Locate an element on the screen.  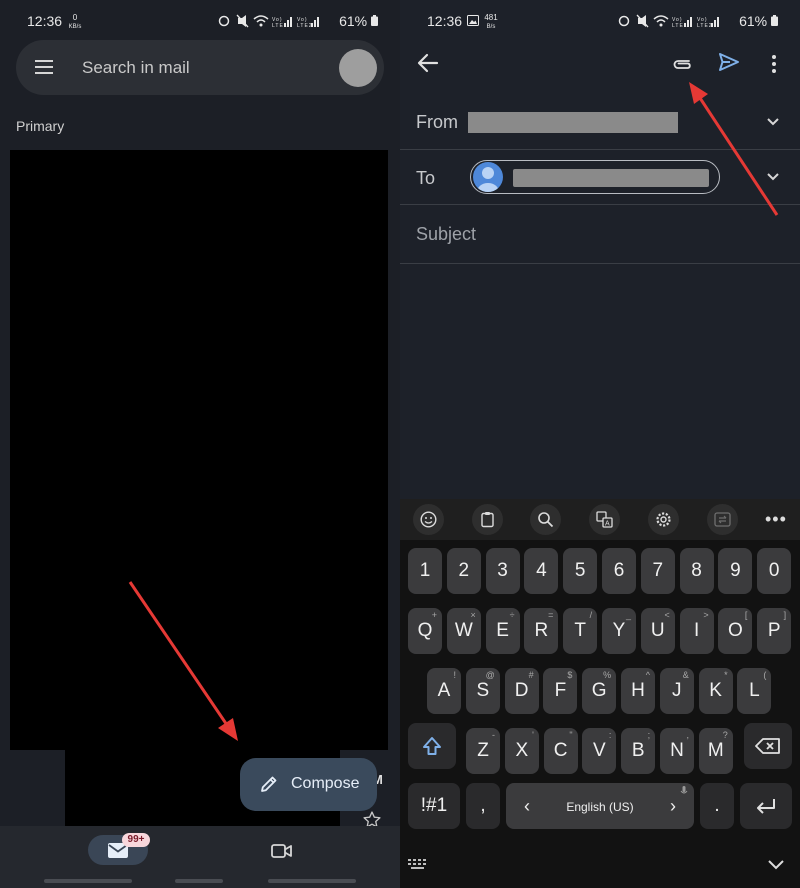
key-l: L( is located at coordinates (754, 691).